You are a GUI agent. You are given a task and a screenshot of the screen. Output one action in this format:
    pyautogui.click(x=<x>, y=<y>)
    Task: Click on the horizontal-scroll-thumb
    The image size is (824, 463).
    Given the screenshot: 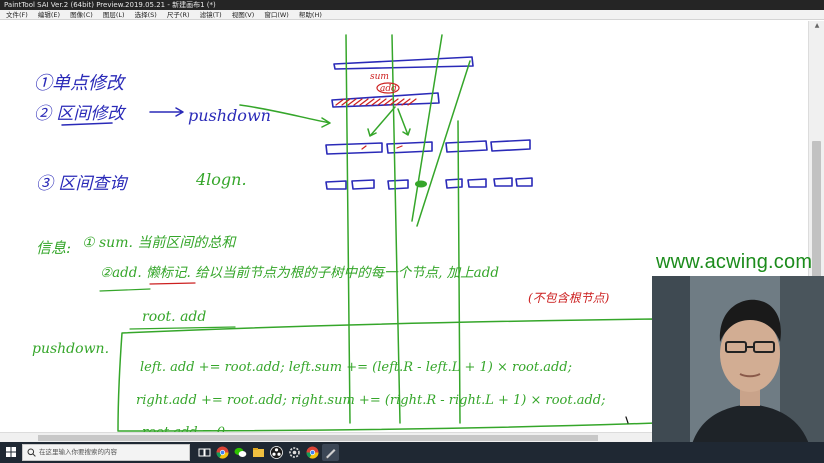 What is the action you would take?
    pyautogui.click(x=318, y=438)
    